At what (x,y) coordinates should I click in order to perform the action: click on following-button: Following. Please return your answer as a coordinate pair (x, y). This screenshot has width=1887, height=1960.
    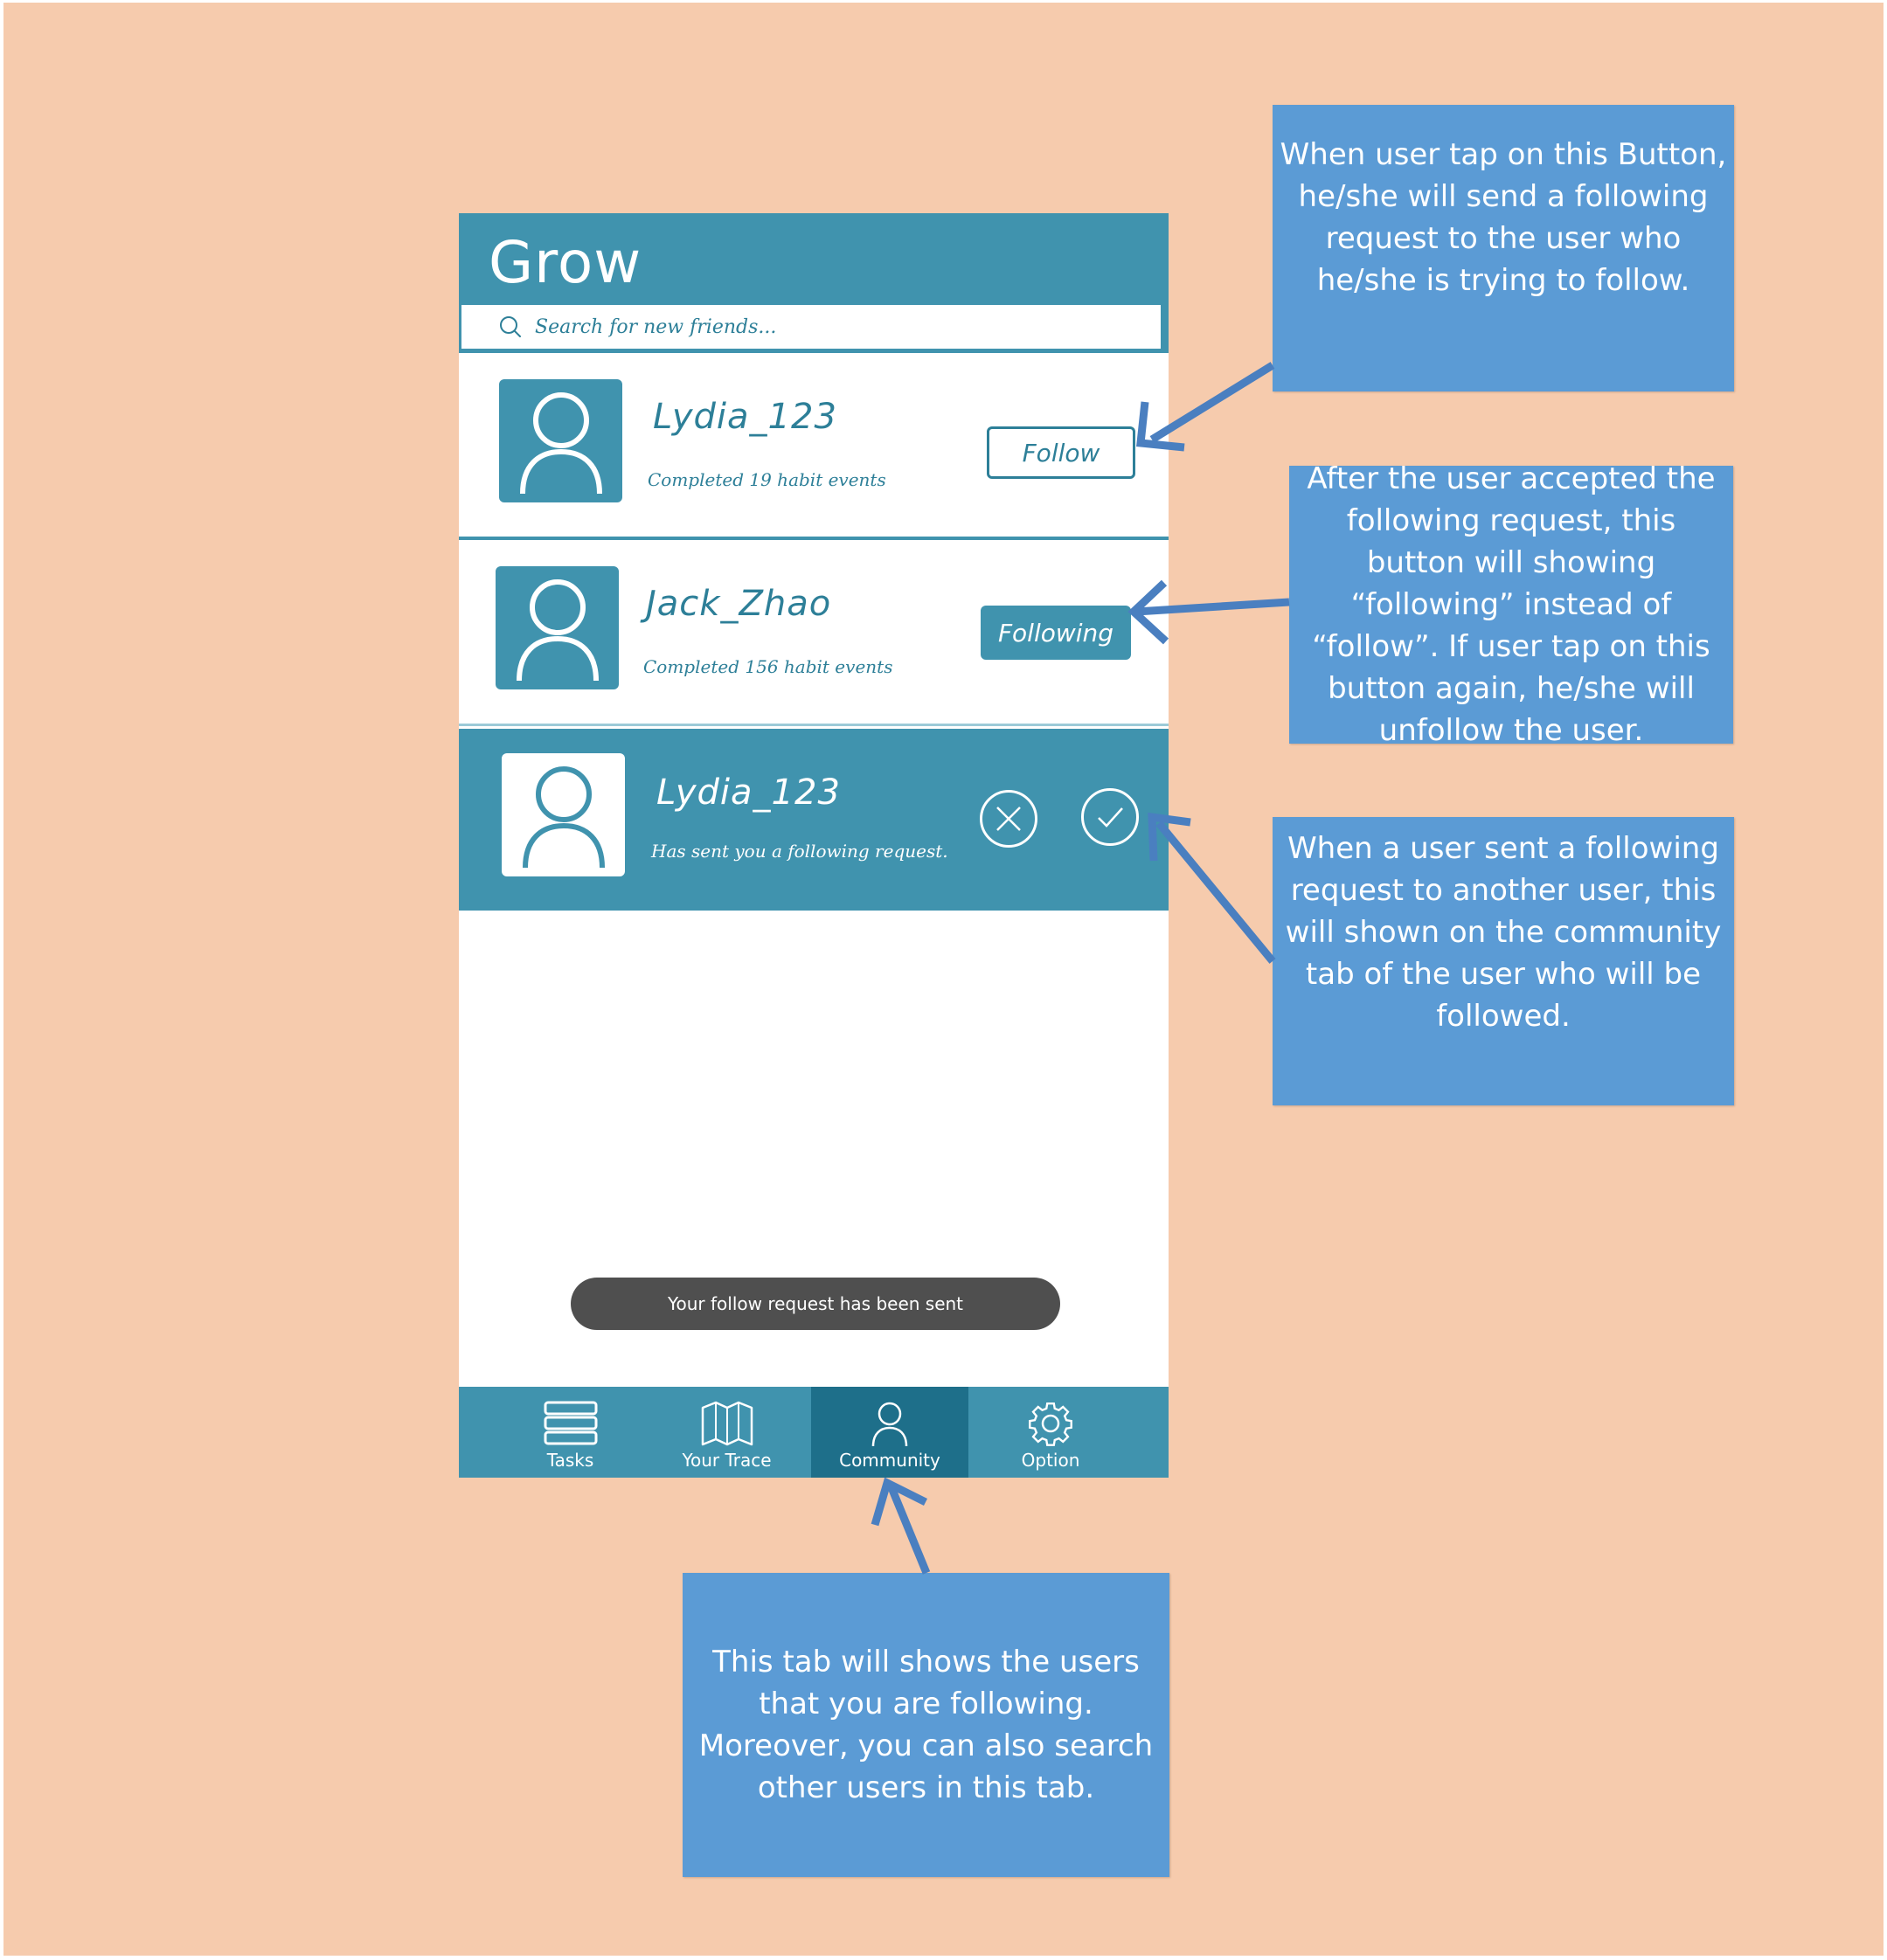
    Looking at the image, I should click on (1056, 633).